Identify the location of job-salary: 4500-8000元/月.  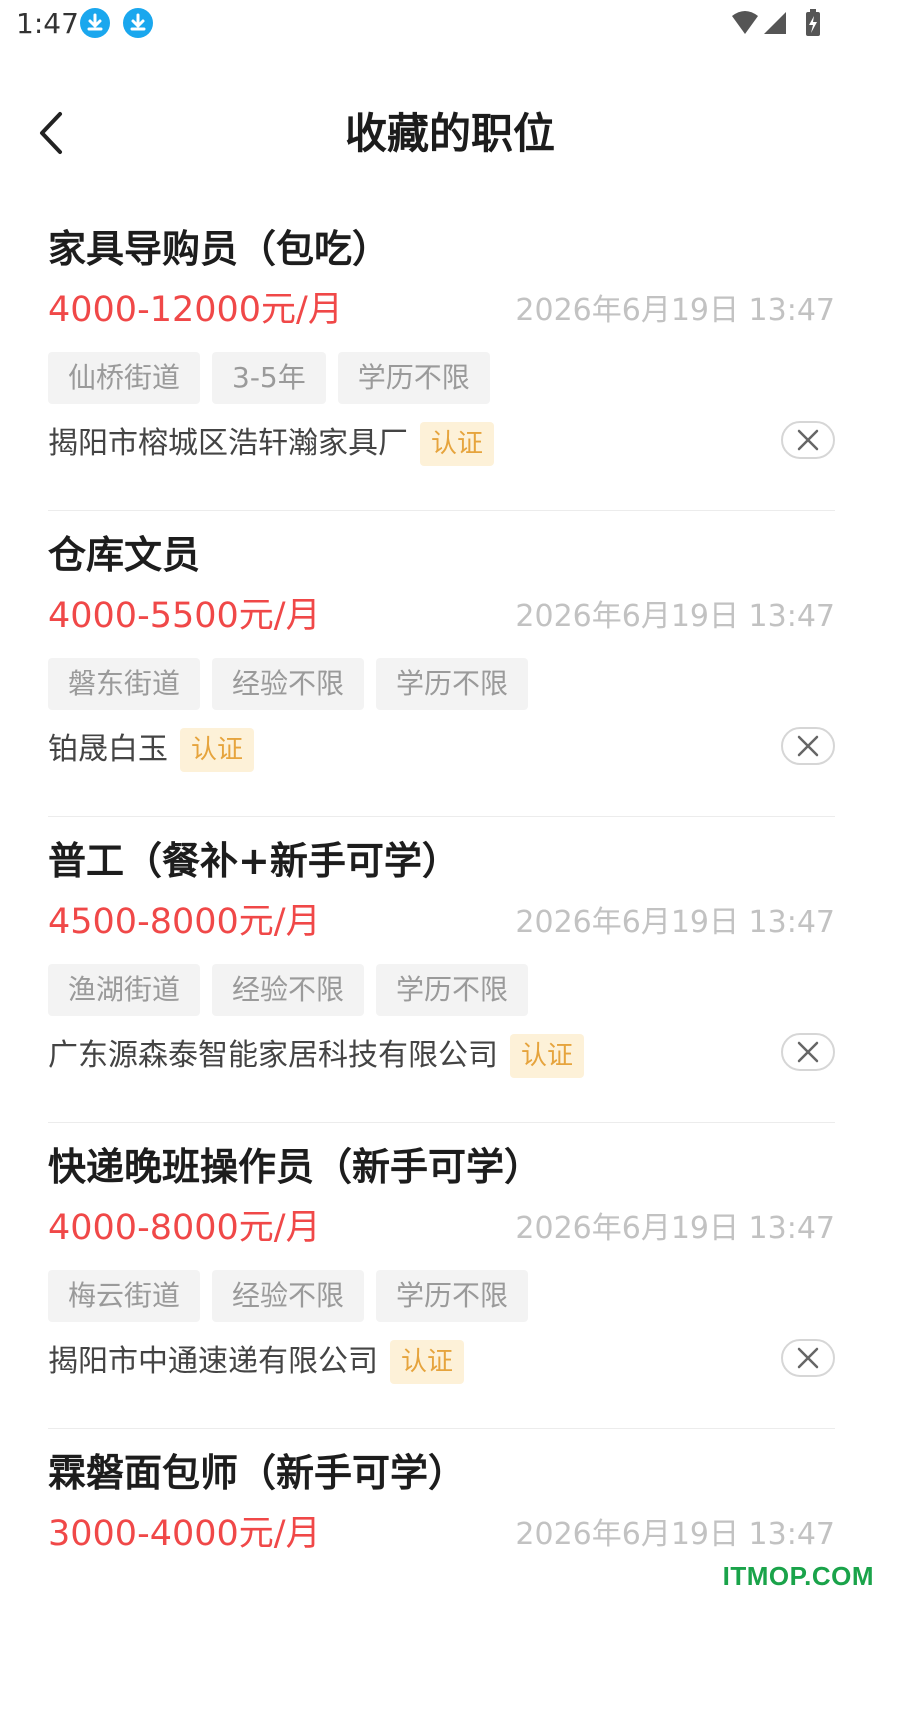
(184, 922).